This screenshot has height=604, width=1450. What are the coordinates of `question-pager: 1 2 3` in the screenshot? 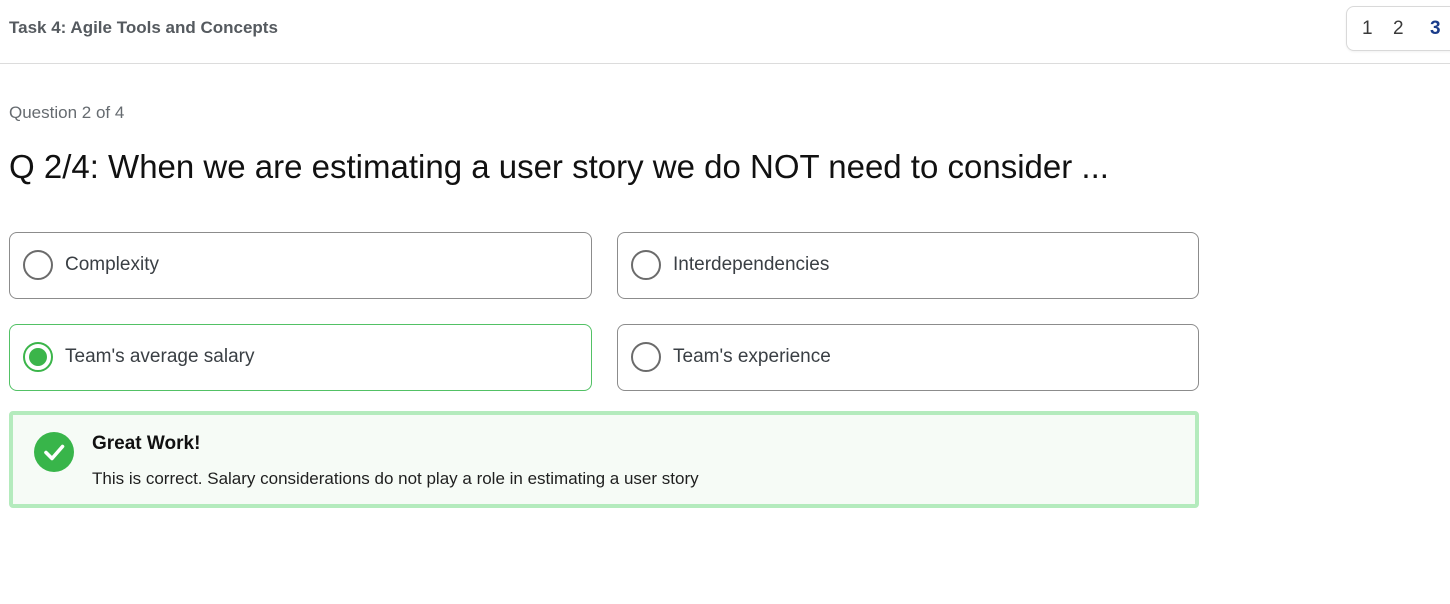 It's located at (1398, 28).